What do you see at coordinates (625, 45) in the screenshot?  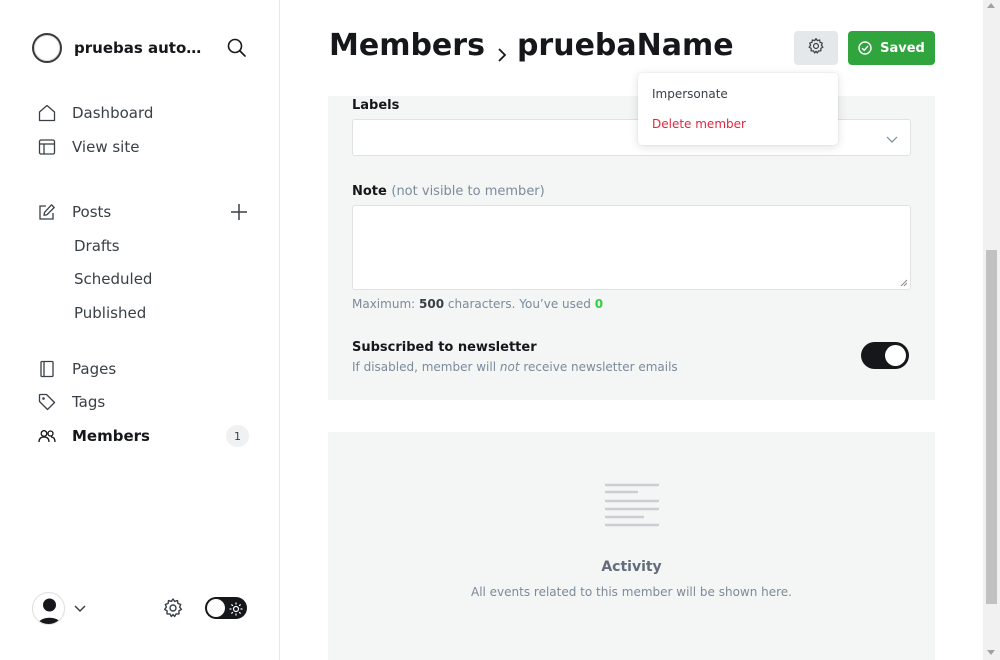 I see `member-name: pruebaName` at bounding box center [625, 45].